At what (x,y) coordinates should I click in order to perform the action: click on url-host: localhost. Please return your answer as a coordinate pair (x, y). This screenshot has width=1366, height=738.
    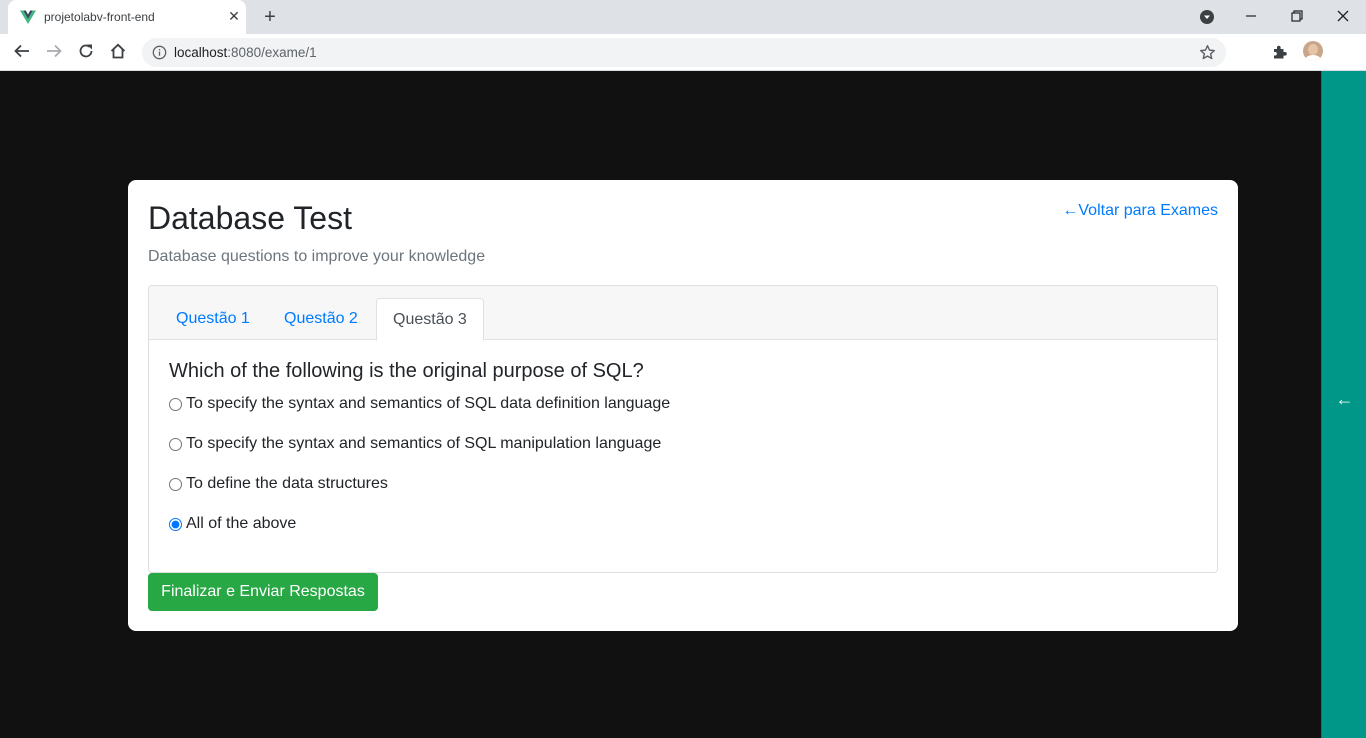
    Looking at the image, I should click on (201, 52).